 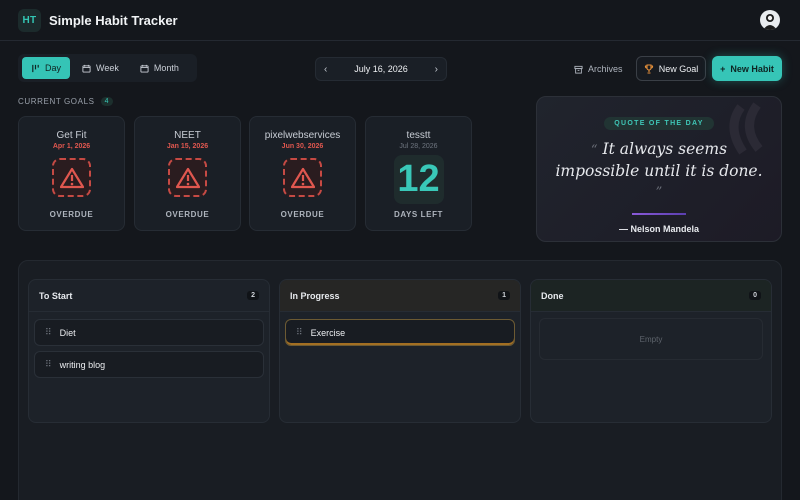 What do you see at coordinates (56, 101) in the screenshot?
I see `current-goals-title: CURRENT GOALS` at bounding box center [56, 101].